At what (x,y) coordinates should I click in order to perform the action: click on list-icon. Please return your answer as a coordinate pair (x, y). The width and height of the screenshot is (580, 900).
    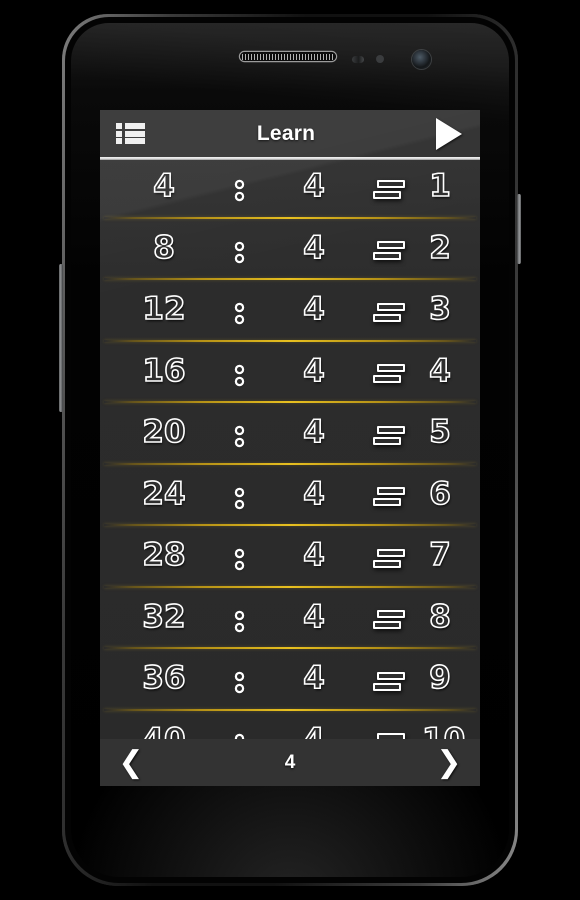
    Looking at the image, I should click on (130, 133).